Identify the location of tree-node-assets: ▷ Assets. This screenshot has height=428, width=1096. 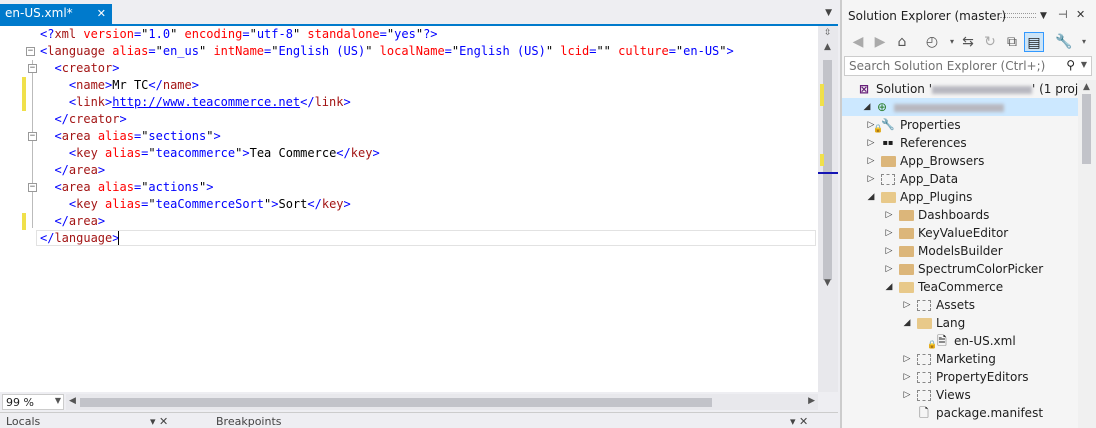
(960, 305).